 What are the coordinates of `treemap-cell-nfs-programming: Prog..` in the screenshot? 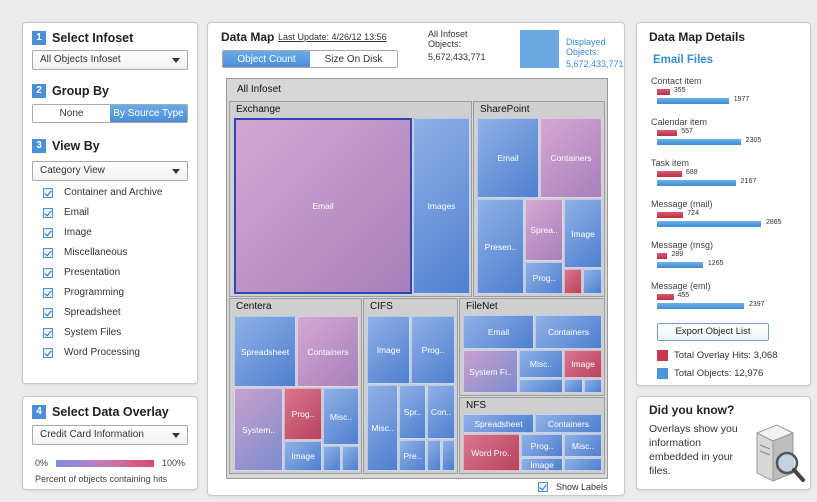 It's located at (542, 445).